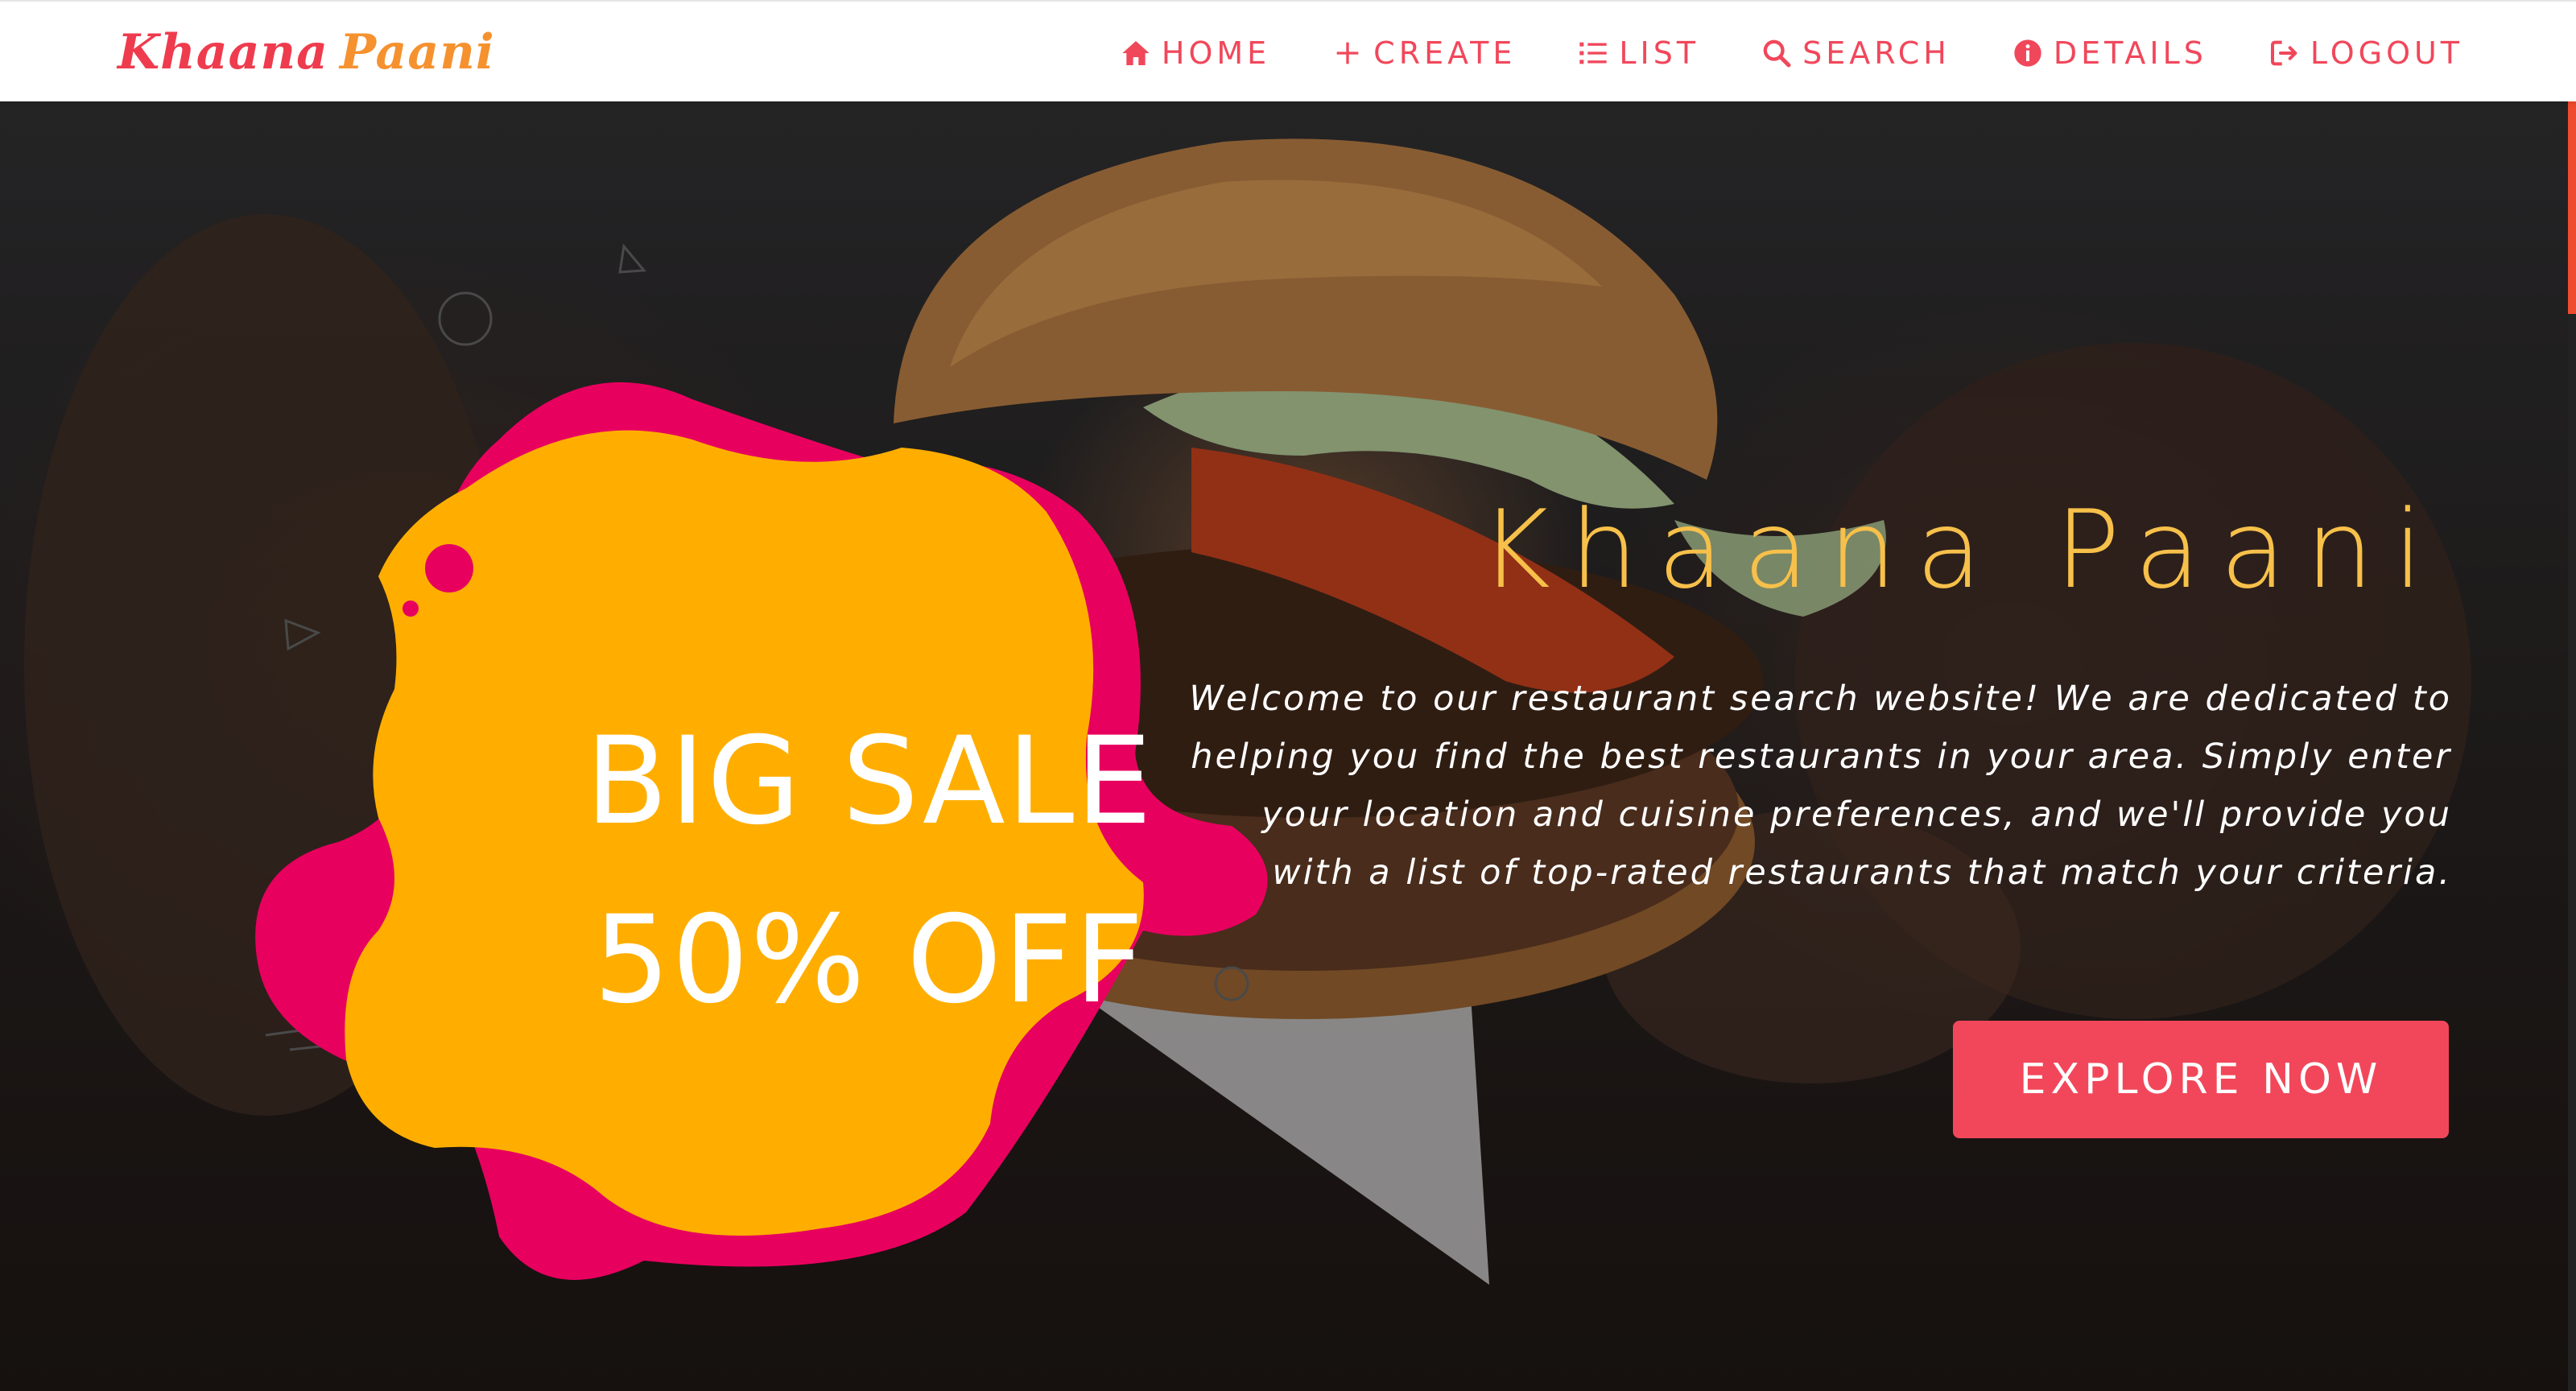  What do you see at coordinates (869, 782) in the screenshot?
I see `sale-headline: BIG SALE` at bounding box center [869, 782].